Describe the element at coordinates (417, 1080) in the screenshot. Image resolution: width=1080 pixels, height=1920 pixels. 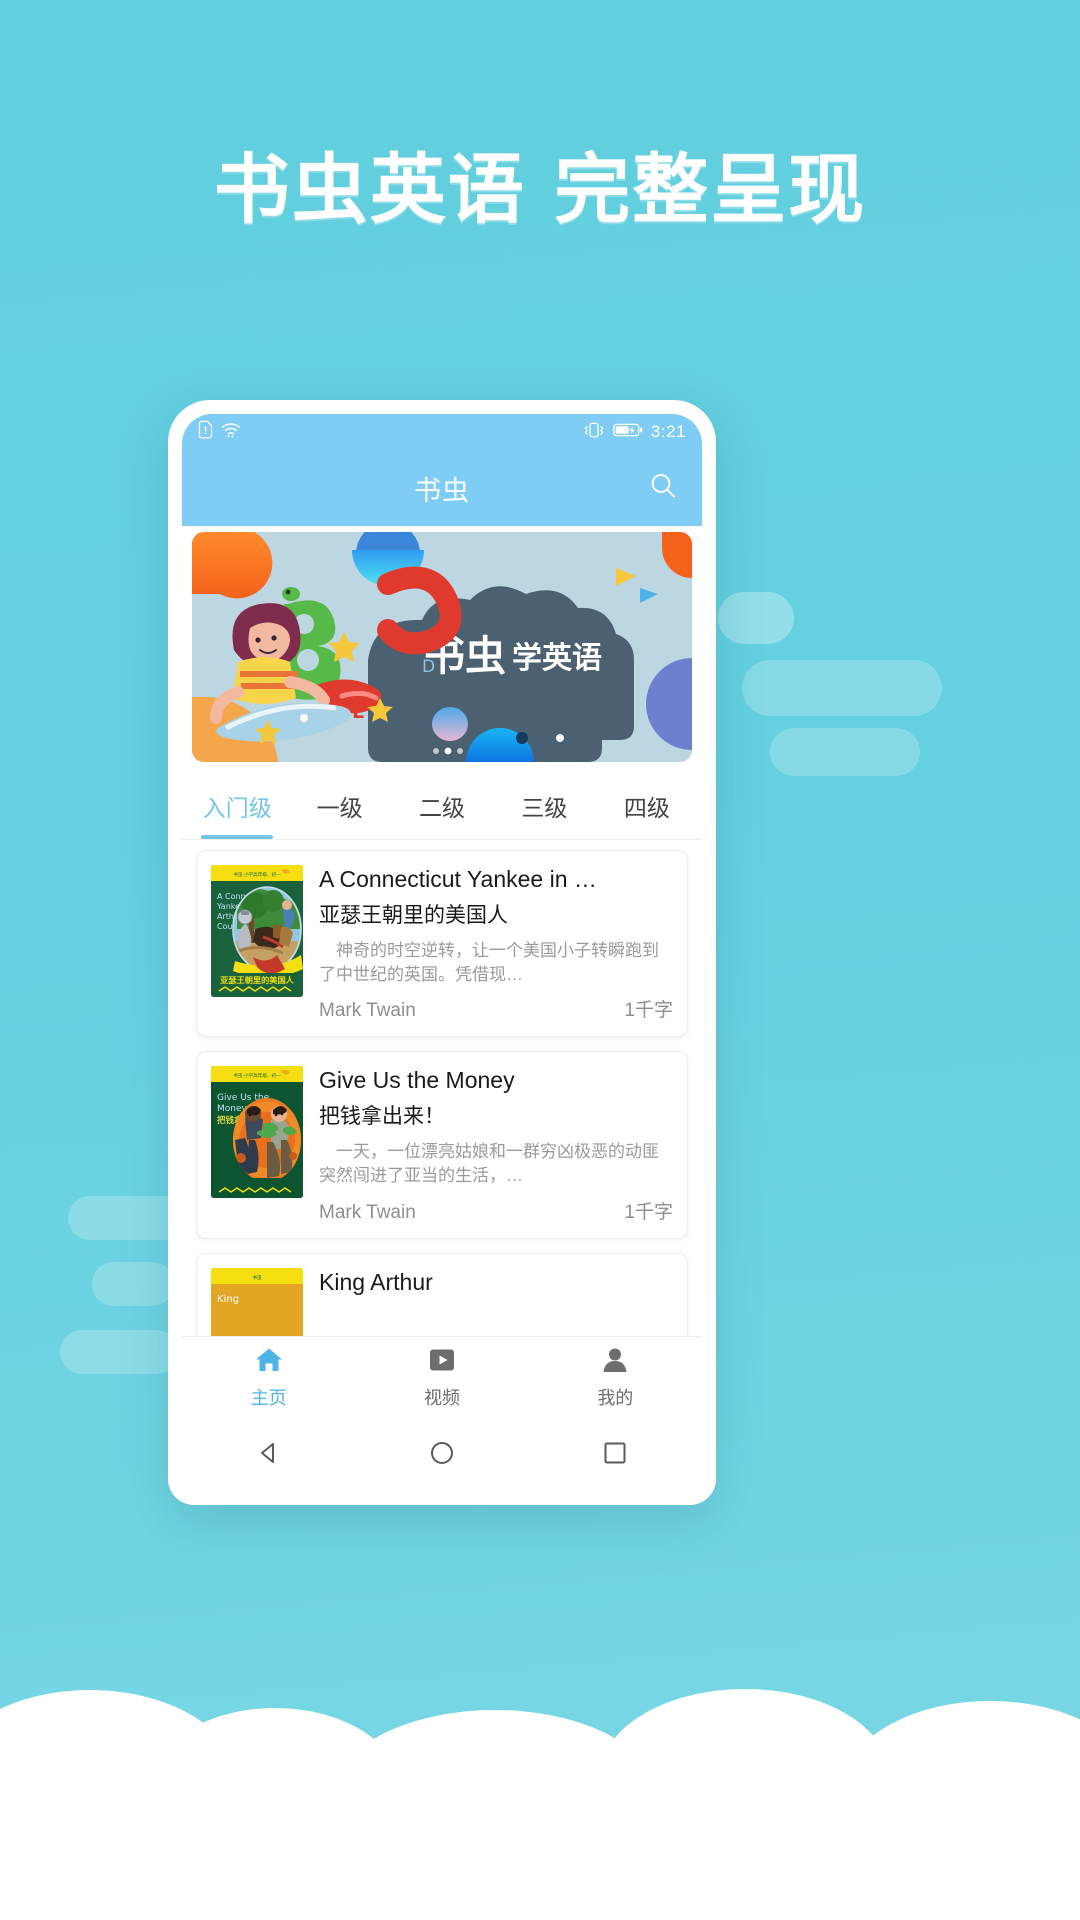
I see `book-title-en: Give Us the Money` at that location.